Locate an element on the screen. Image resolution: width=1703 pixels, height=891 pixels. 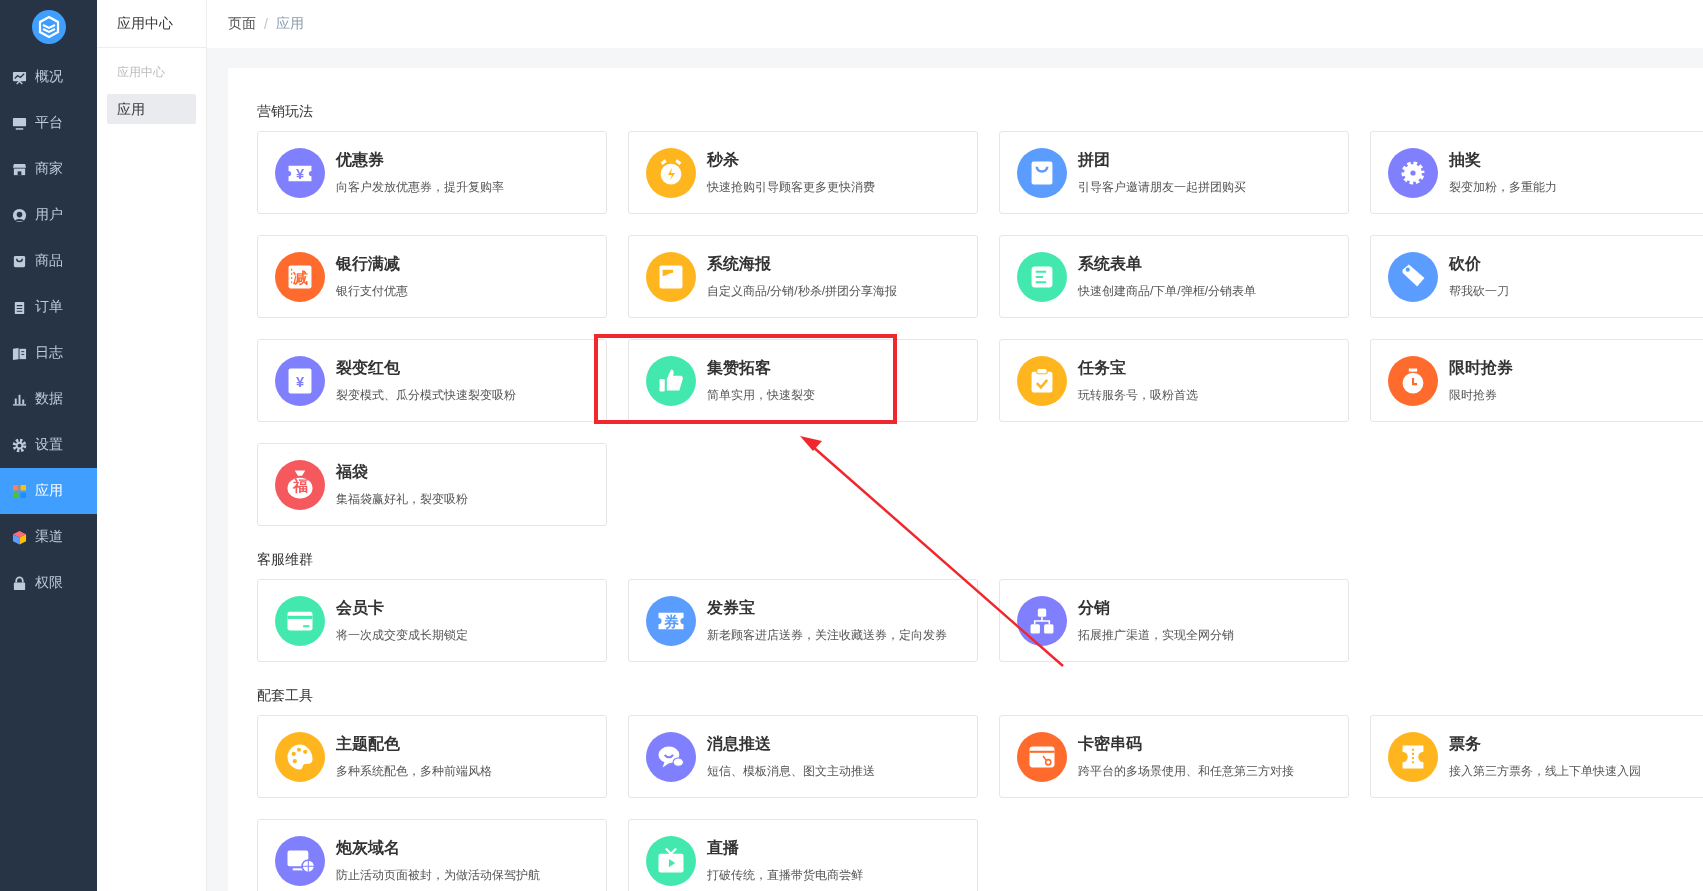
app-title: 限时抢券 is located at coordinates (1481, 367).